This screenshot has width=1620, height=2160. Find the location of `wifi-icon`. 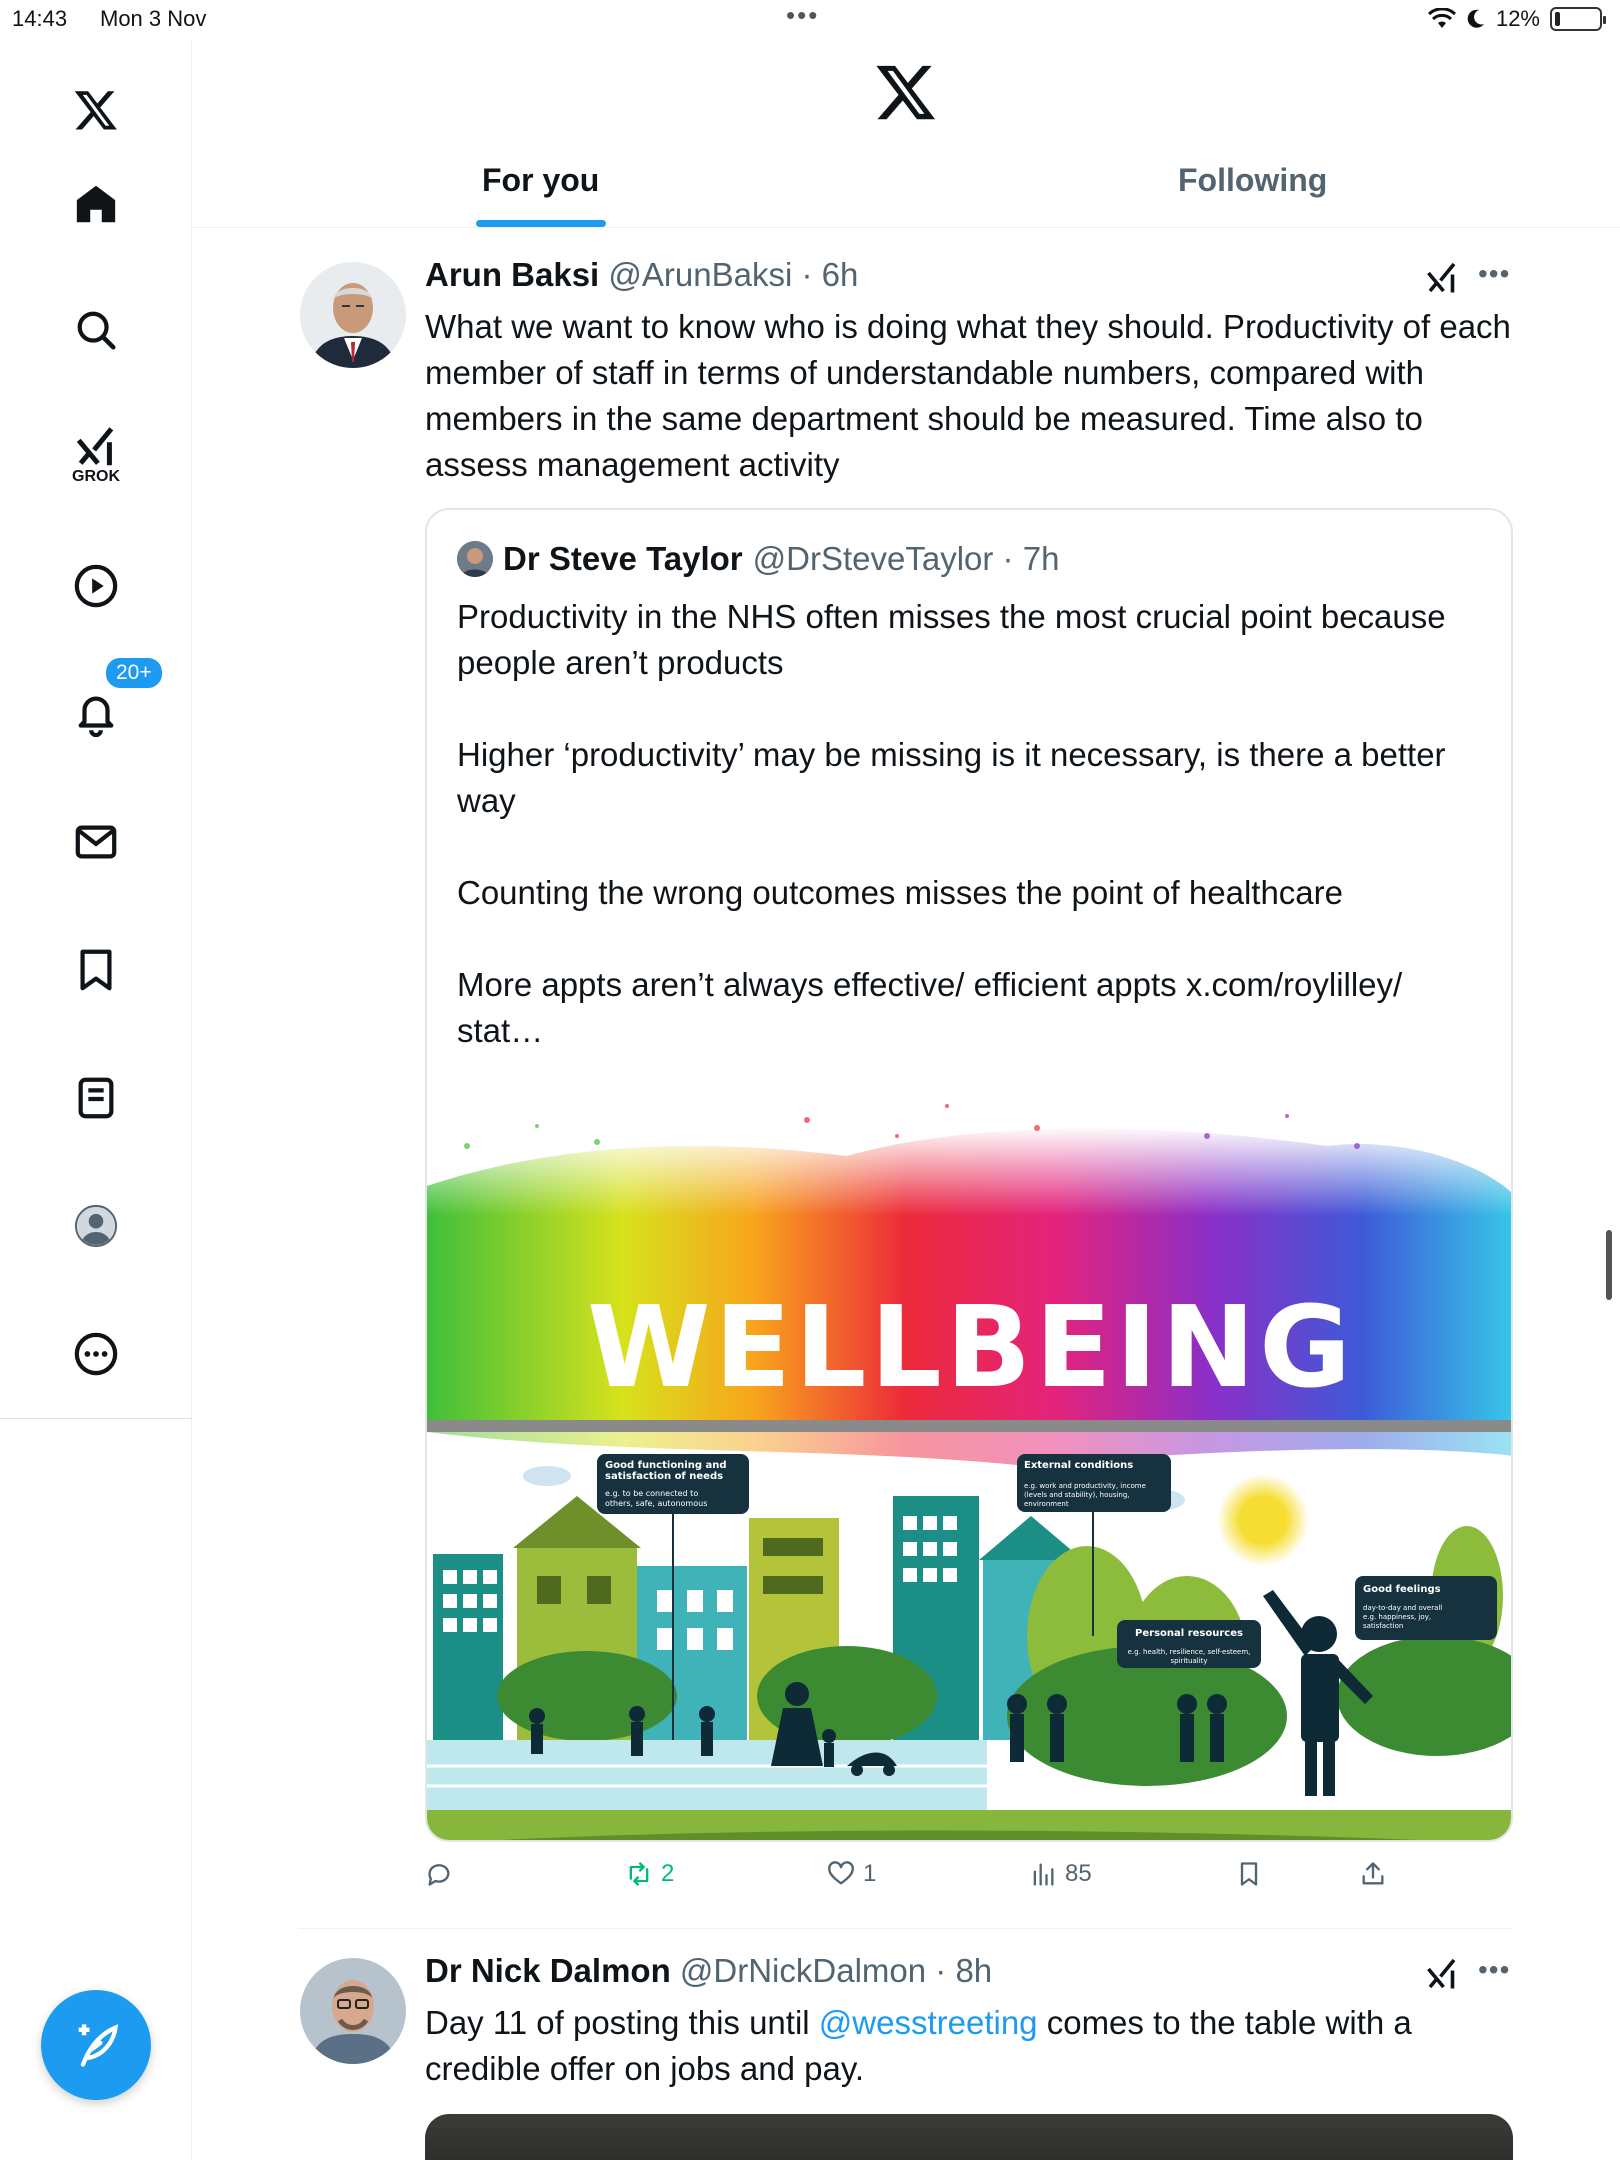

wifi-icon is located at coordinates (1441, 18).